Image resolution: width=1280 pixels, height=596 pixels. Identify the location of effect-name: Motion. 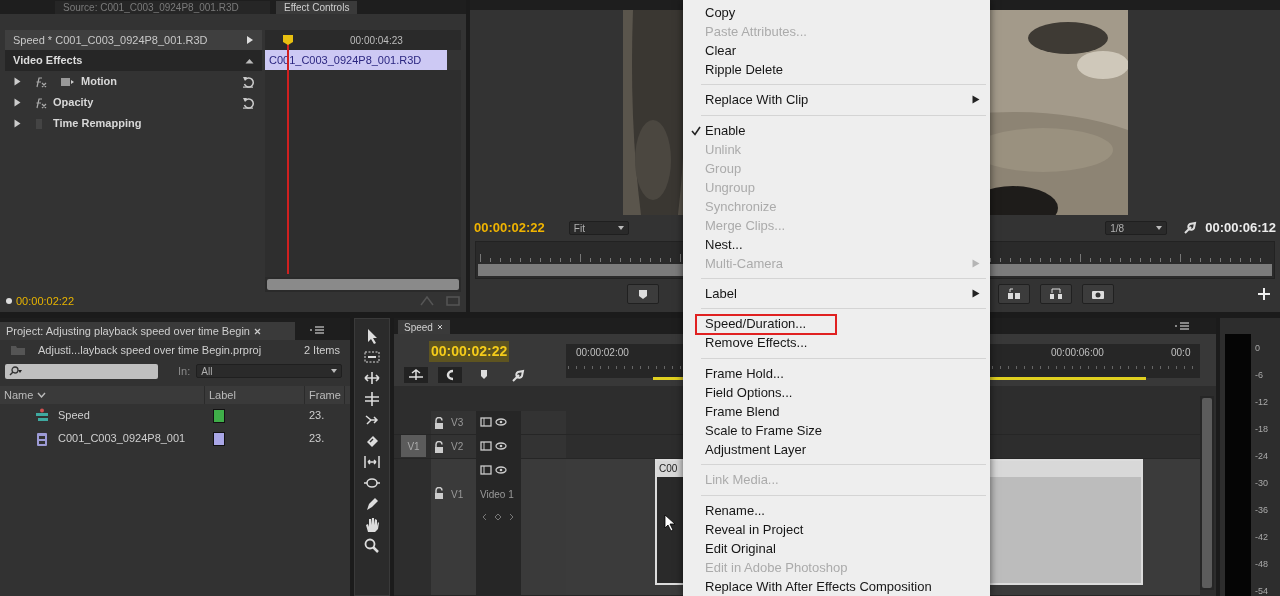
(100, 82).